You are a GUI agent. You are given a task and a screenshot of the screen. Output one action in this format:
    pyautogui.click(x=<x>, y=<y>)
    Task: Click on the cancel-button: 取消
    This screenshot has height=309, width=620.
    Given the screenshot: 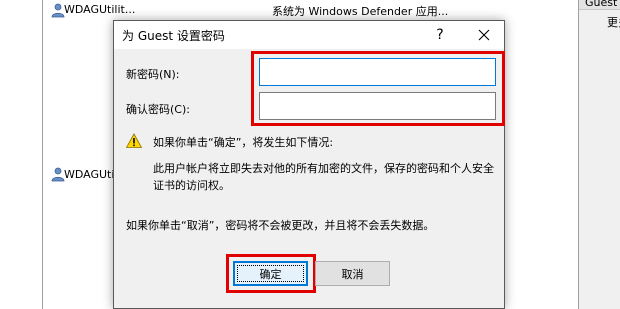 What is the action you would take?
    pyautogui.click(x=352, y=273)
    